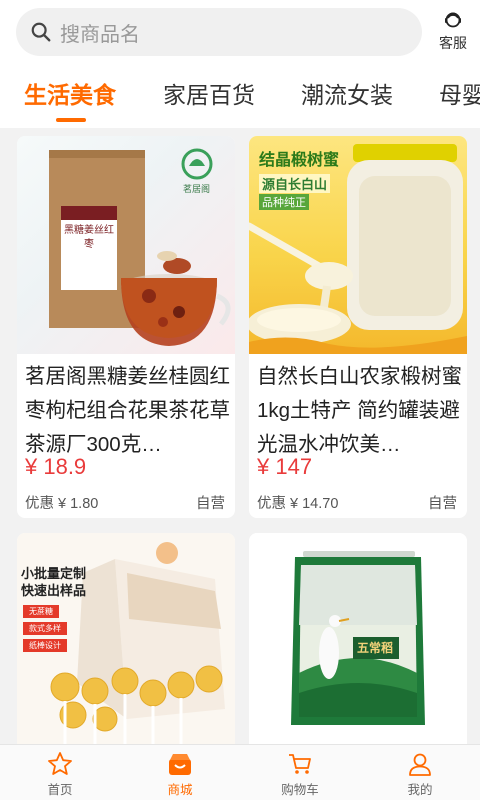 The height and width of the screenshot is (800, 480). Describe the element at coordinates (60, 763) in the screenshot. I see `star-icon` at that location.